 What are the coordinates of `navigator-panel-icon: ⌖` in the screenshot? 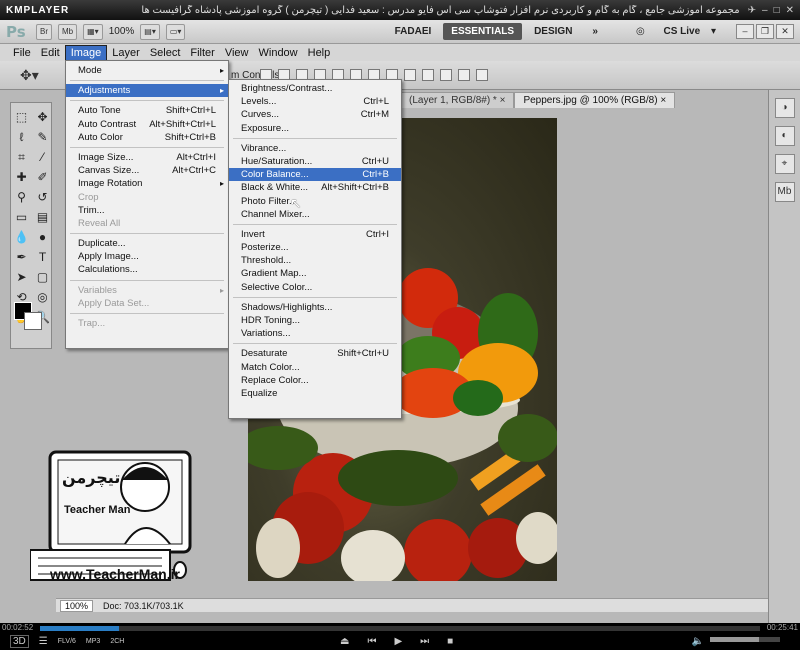 It's located at (784, 164).